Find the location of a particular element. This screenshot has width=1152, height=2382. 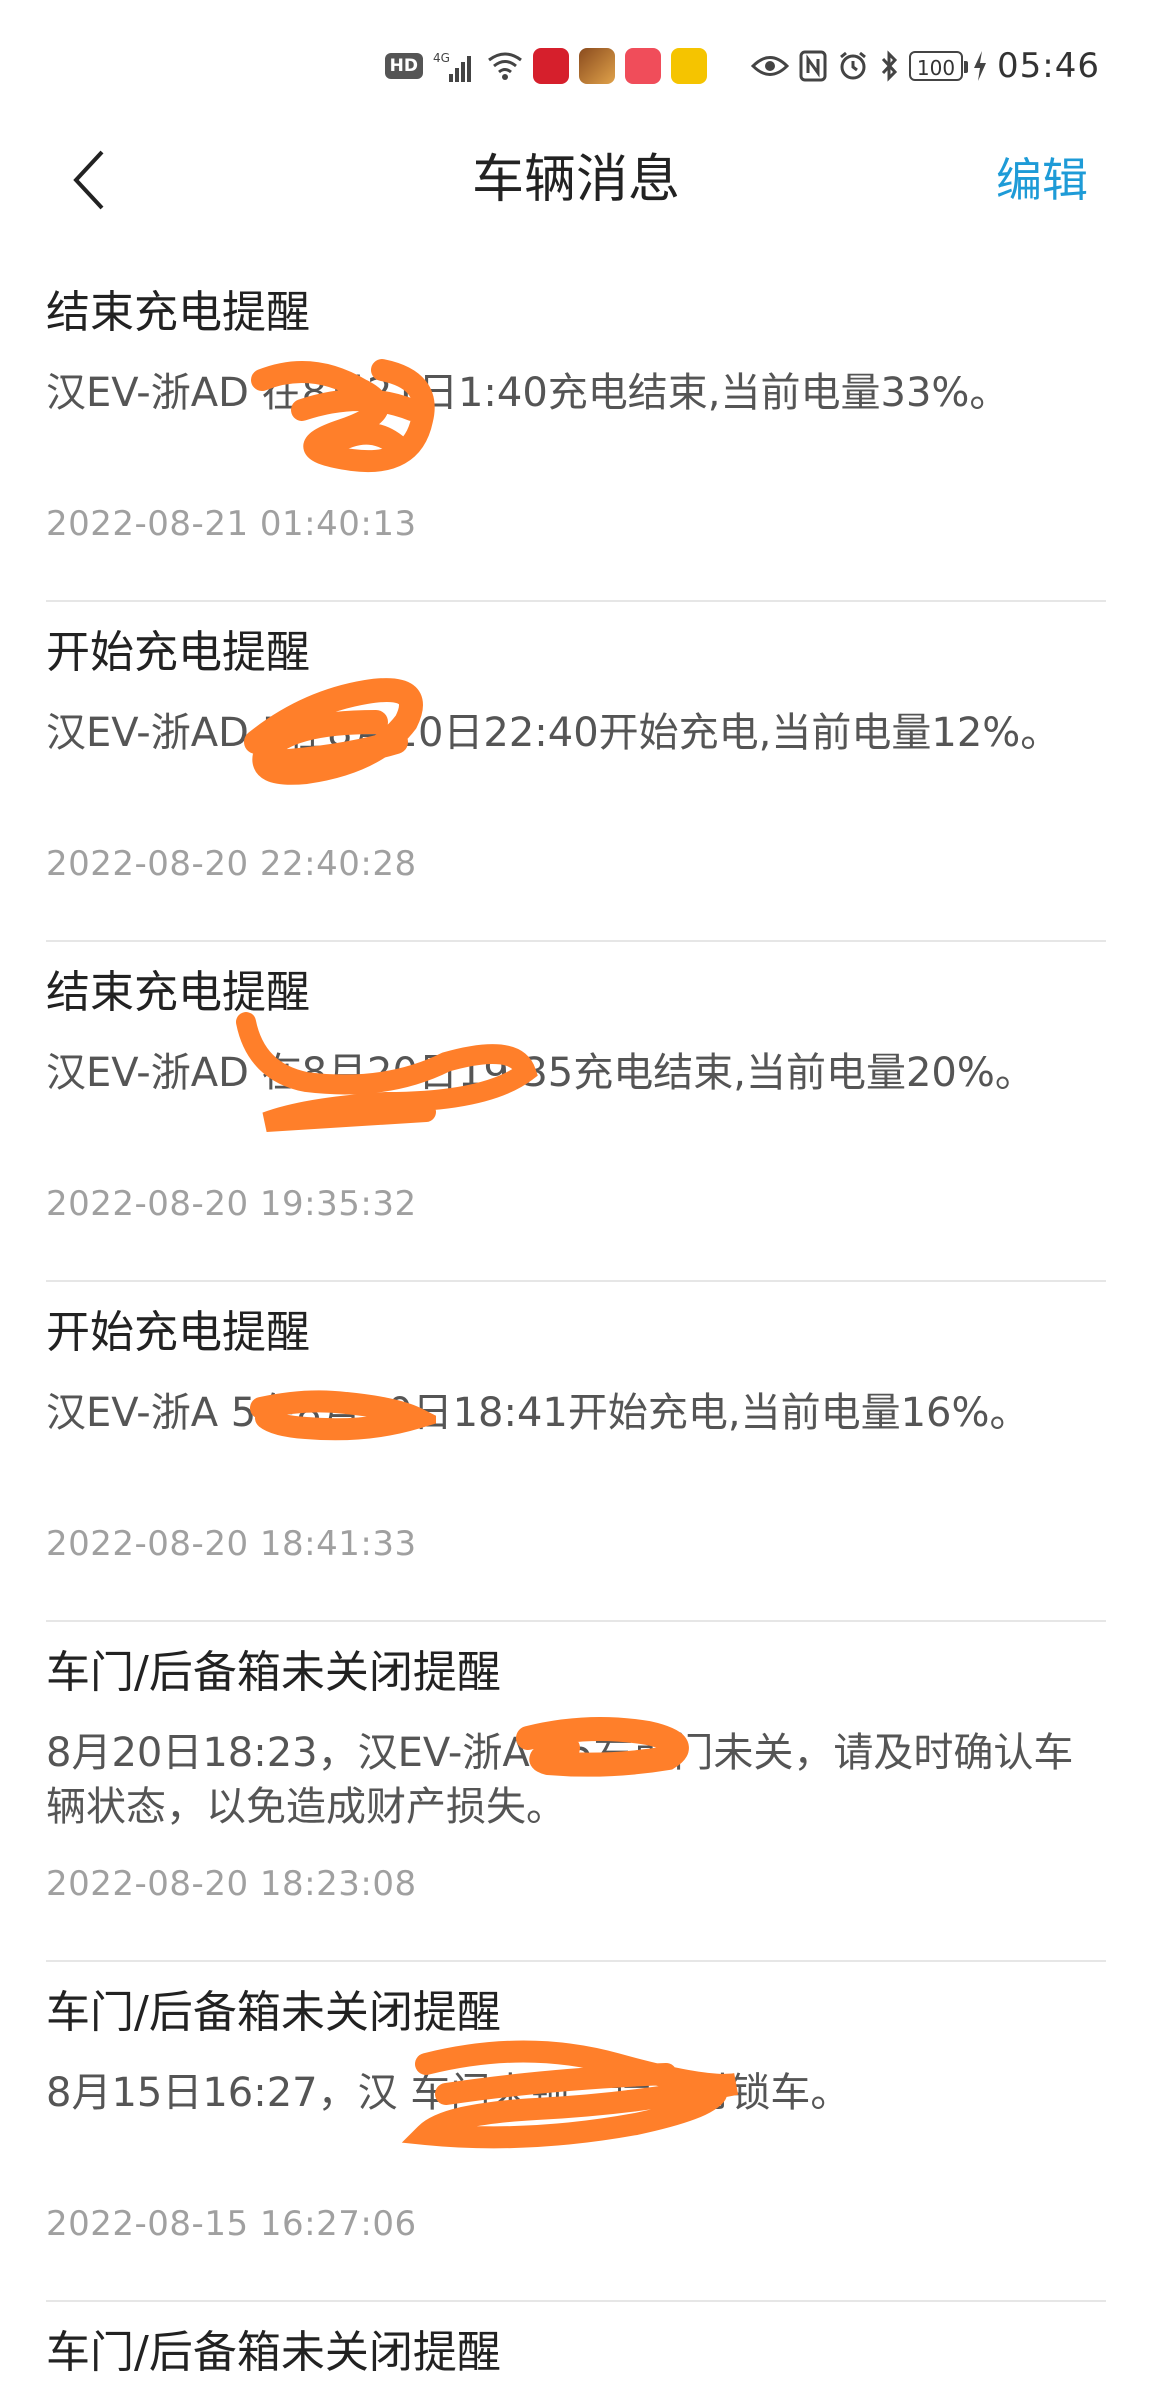

page-title: 车辆消息 is located at coordinates (575, 180).